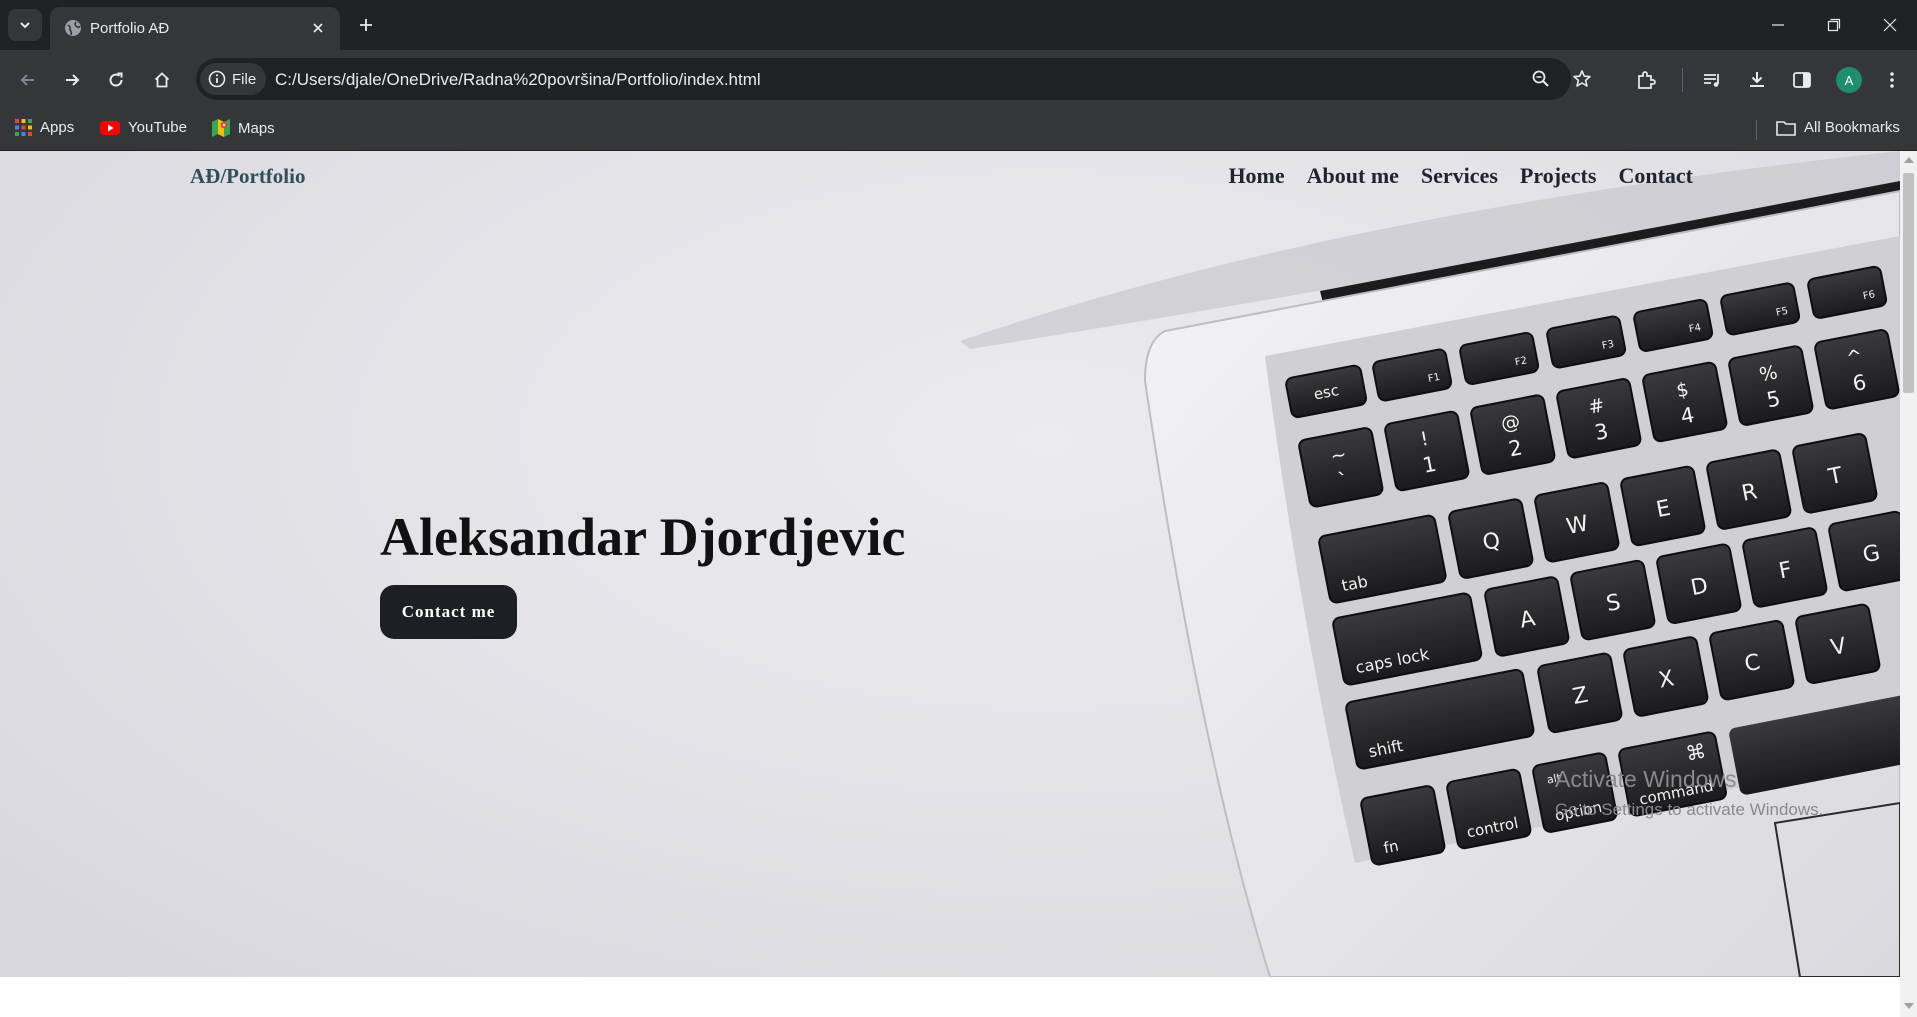  What do you see at coordinates (643, 537) in the screenshot?
I see `hero-name-heading: Aleksandar Djordjevic` at bounding box center [643, 537].